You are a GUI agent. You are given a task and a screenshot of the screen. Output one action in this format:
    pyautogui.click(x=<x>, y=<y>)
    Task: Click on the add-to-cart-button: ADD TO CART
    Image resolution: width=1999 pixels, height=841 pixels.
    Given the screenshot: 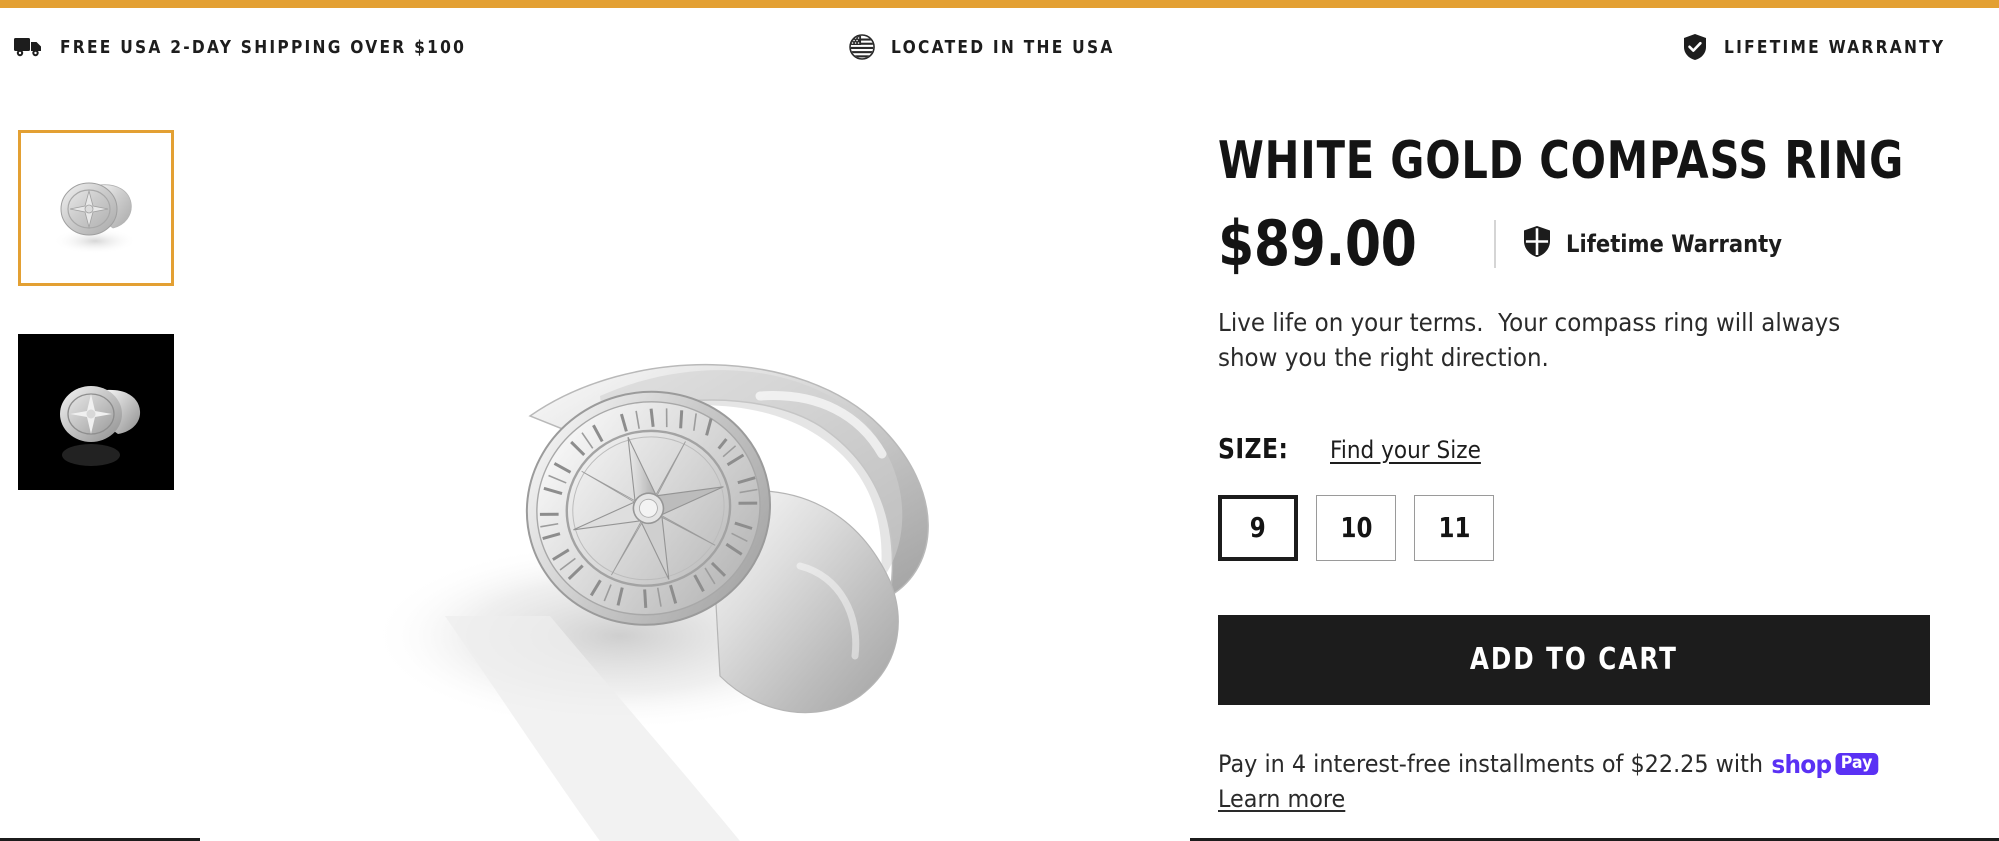 What is the action you would take?
    pyautogui.click(x=1574, y=659)
    